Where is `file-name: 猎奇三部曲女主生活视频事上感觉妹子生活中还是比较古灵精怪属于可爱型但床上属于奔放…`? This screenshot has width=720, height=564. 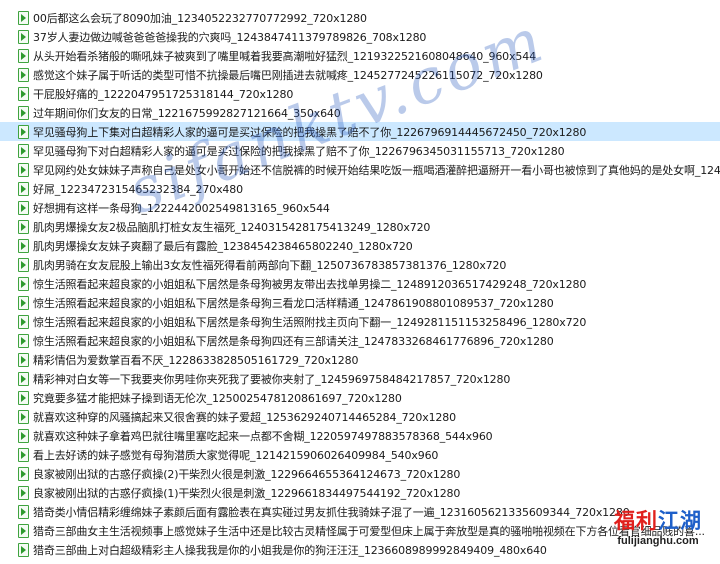
file-name: 猎奇三部曲女主生活视频事上感觉妹子生活中还是比较古灵精怪属于可爱型但床上属于奔放… is located at coordinates (369, 531).